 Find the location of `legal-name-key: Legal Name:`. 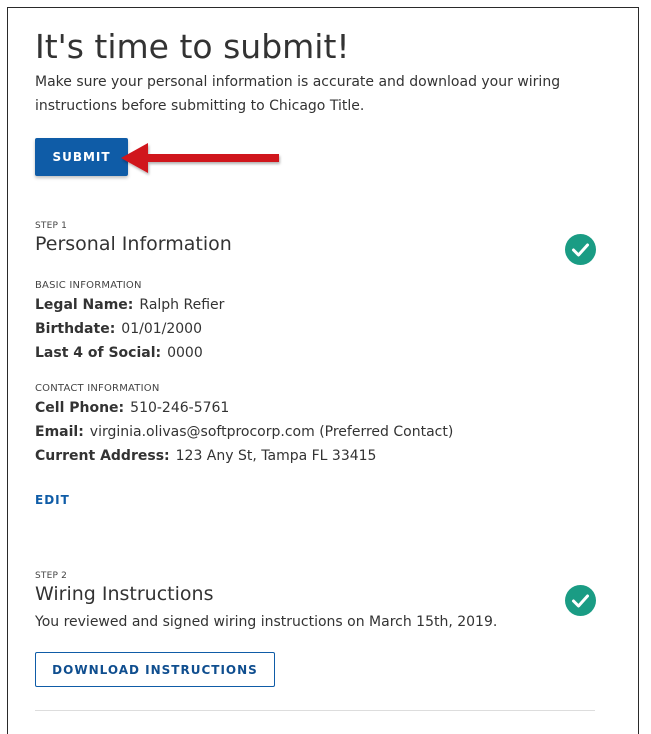

legal-name-key: Legal Name: is located at coordinates (84, 305).